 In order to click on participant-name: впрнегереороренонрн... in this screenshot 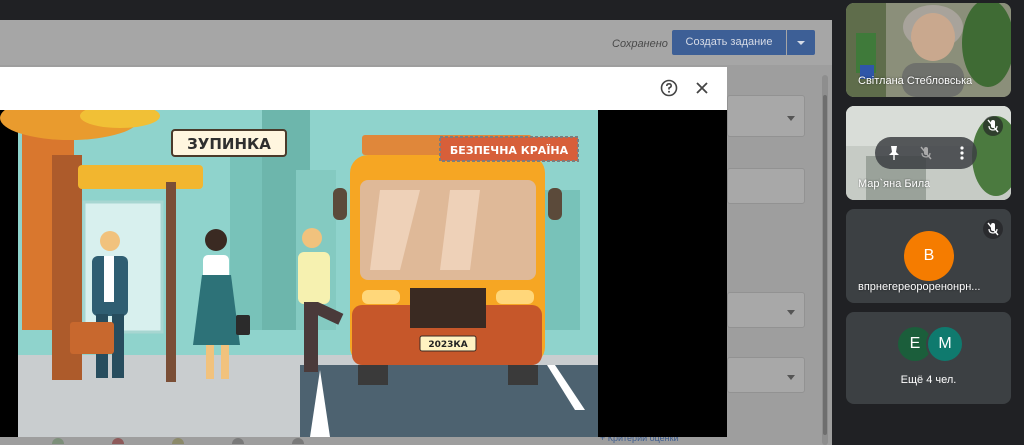, I will do `click(919, 287)`.